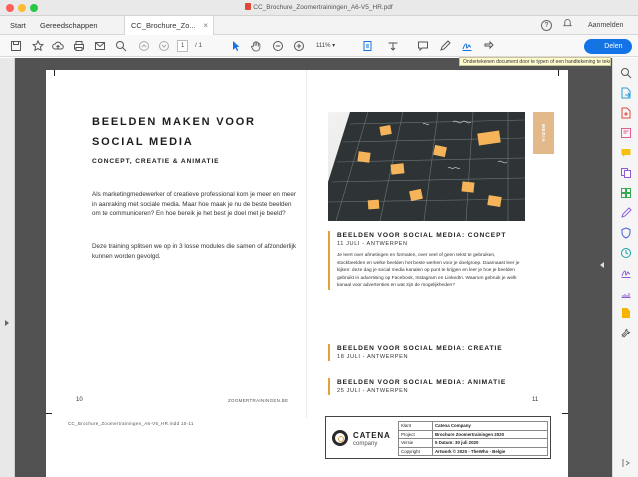  What do you see at coordinates (602, 265) in the screenshot?
I see `collapse-right-panel-arrow-icon` at bounding box center [602, 265].